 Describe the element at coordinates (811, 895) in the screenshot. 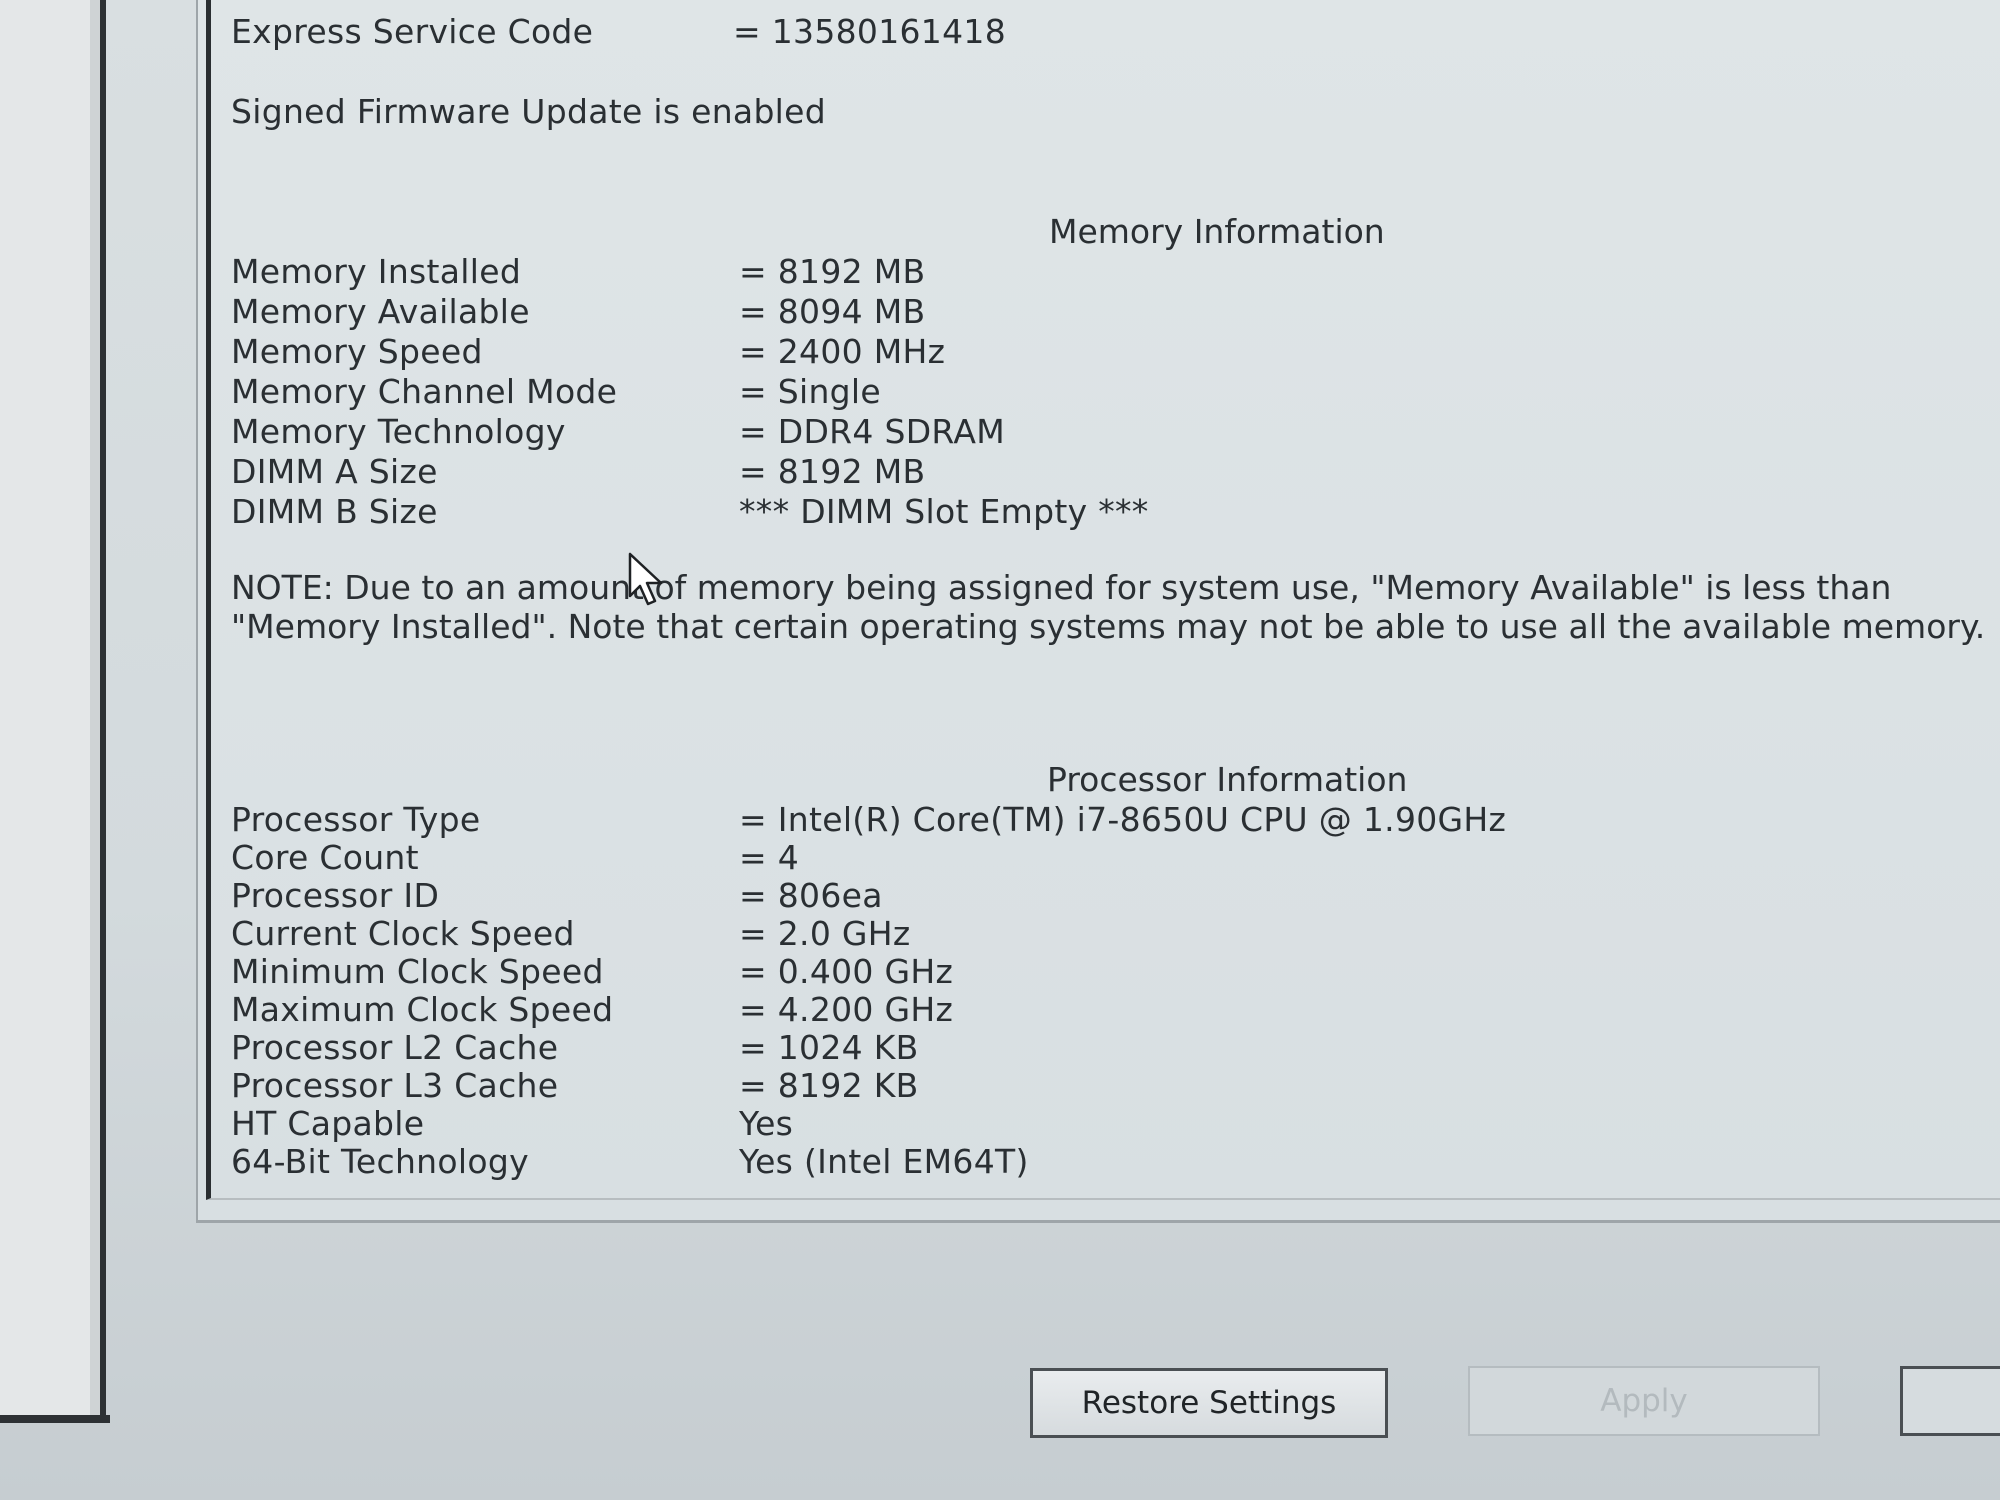

I see `processor-id-value: = 806ea` at that location.